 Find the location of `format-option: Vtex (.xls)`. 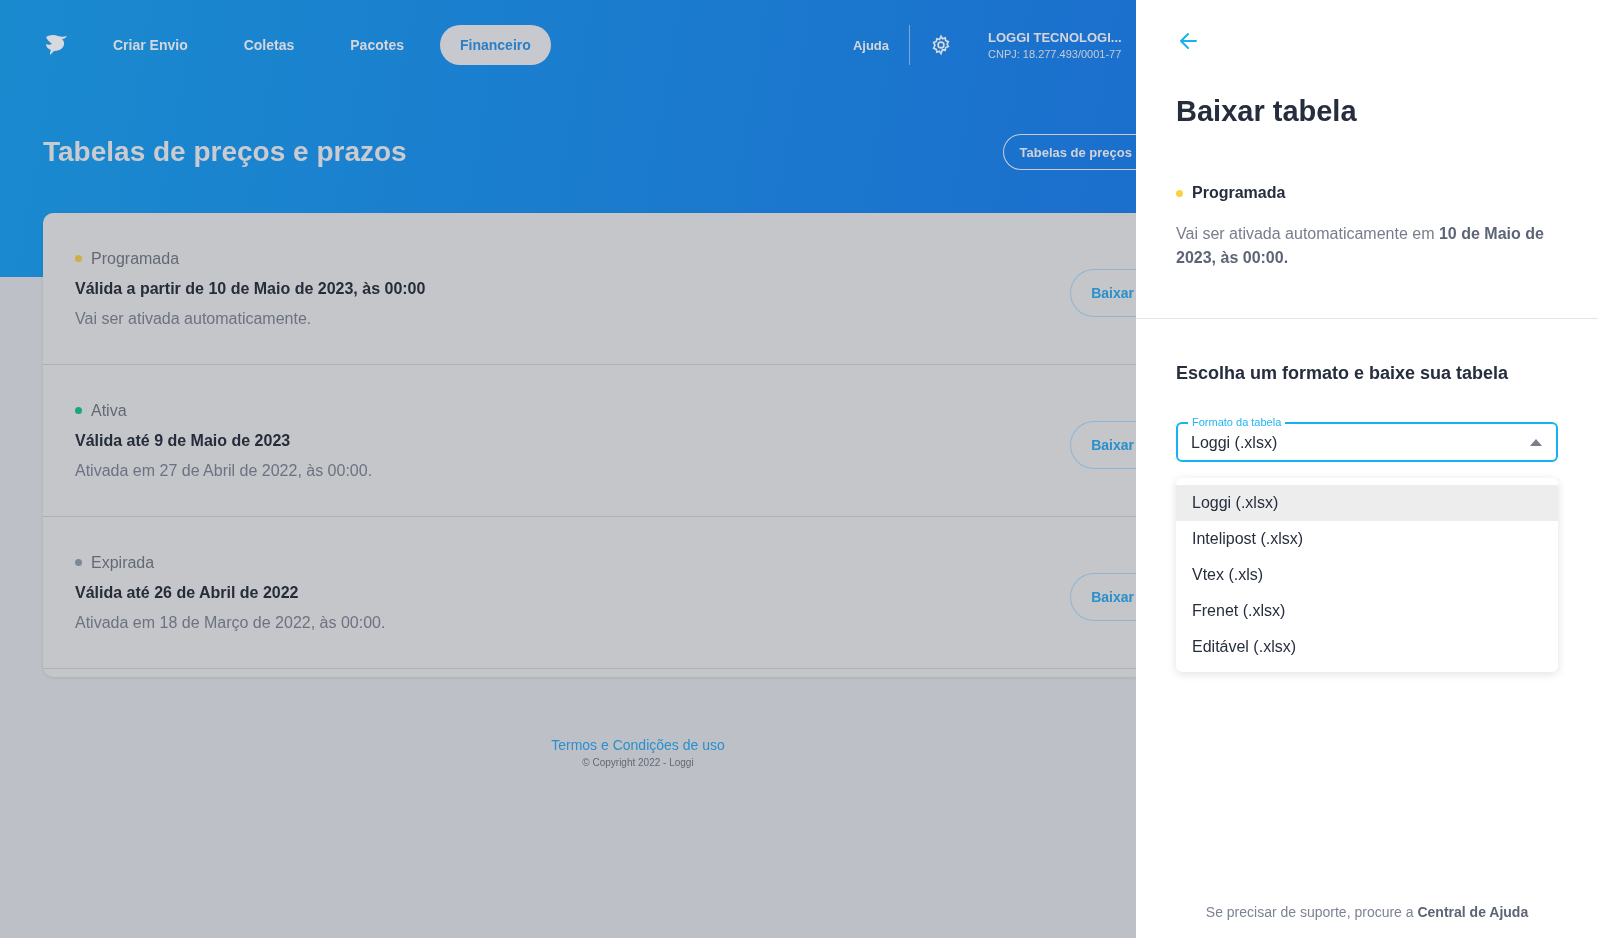

format-option: Vtex (.xls) is located at coordinates (1367, 575).